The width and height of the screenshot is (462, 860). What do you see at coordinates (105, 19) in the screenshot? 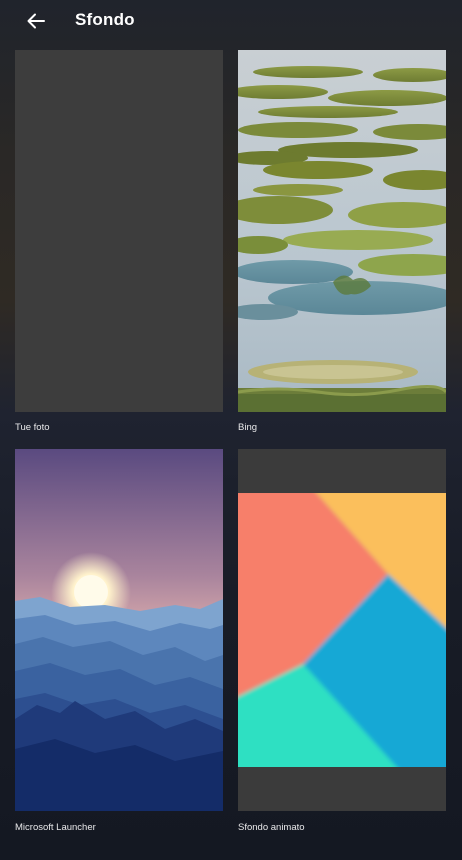
I see `page-title: Sfondo` at bounding box center [105, 19].